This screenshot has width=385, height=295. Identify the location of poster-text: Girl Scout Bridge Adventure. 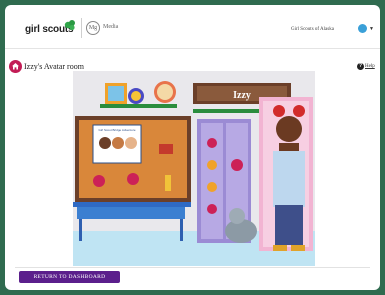
(116, 130).